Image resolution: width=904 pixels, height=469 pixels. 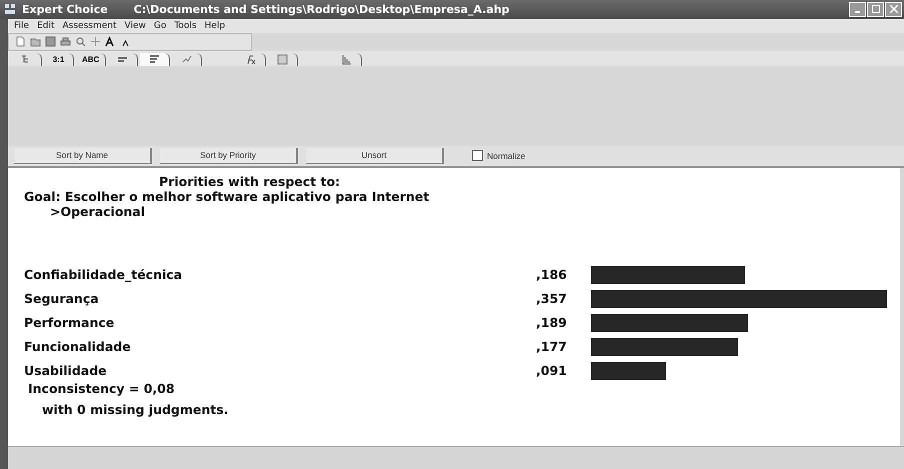 I want to click on menu-item: Assessment, so click(x=89, y=25).